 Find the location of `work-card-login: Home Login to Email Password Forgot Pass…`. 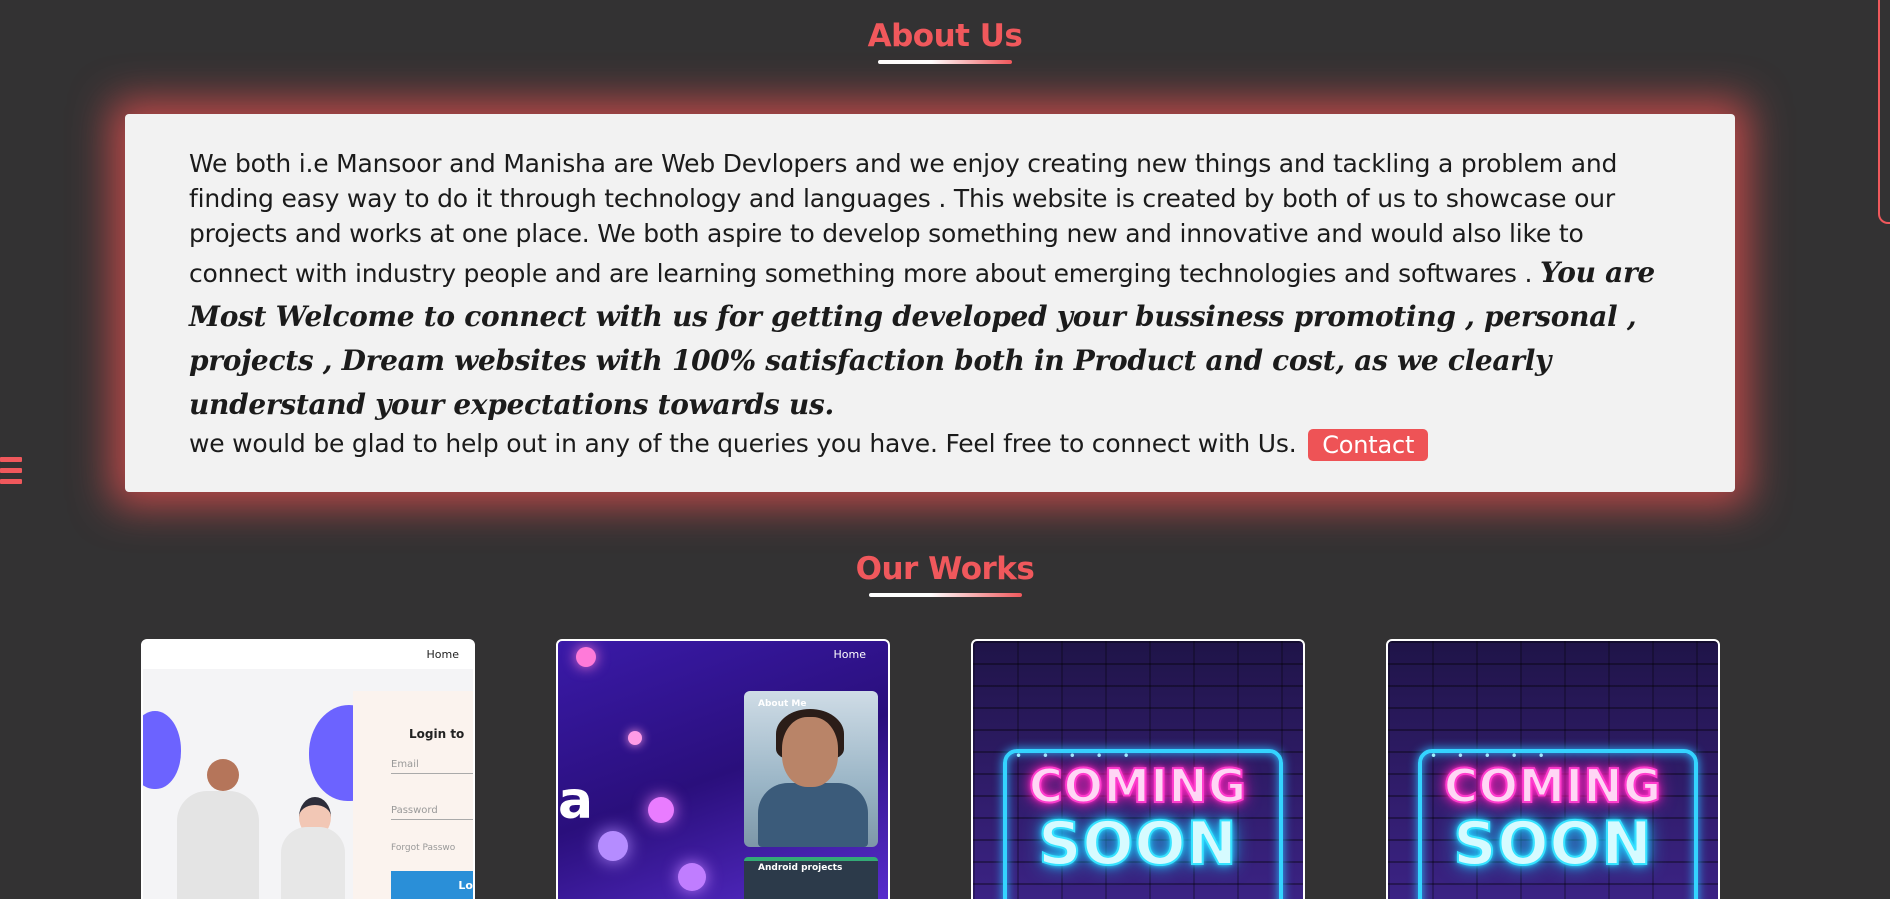

work-card-login: Home Login to Email Password Forgot Pass… is located at coordinates (308, 769).